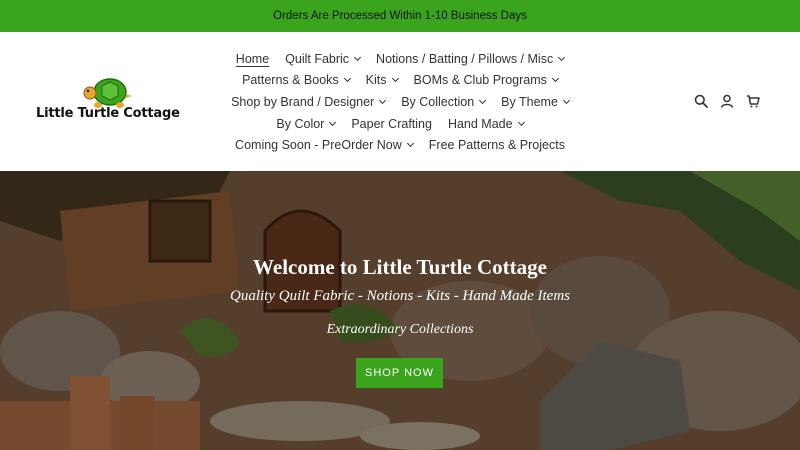  I want to click on nav-label: Free Patterns & Projects, so click(496, 145).